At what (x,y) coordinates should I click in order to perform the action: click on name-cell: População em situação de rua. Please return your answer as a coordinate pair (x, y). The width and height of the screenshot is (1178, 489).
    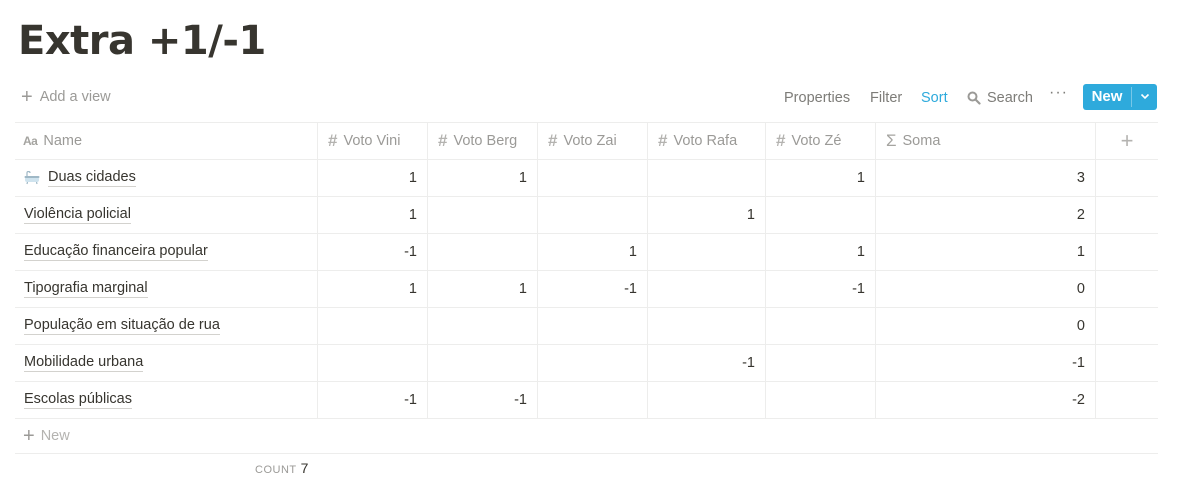
    Looking at the image, I should click on (166, 326).